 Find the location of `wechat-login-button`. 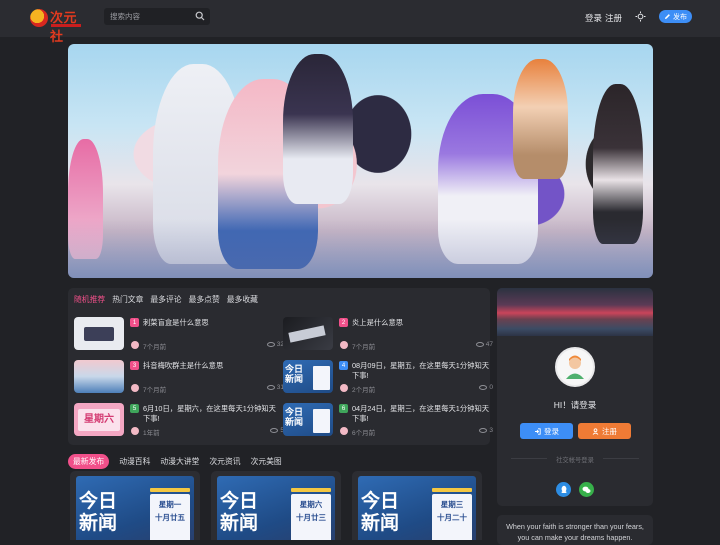

wechat-login-button is located at coordinates (586, 489).